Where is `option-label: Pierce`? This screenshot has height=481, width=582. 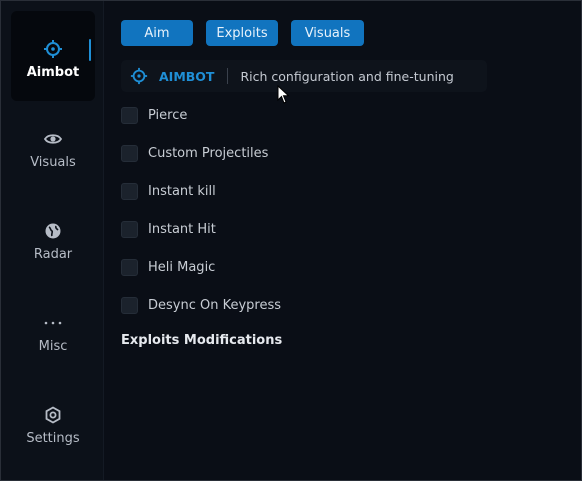
option-label: Pierce is located at coordinates (168, 115).